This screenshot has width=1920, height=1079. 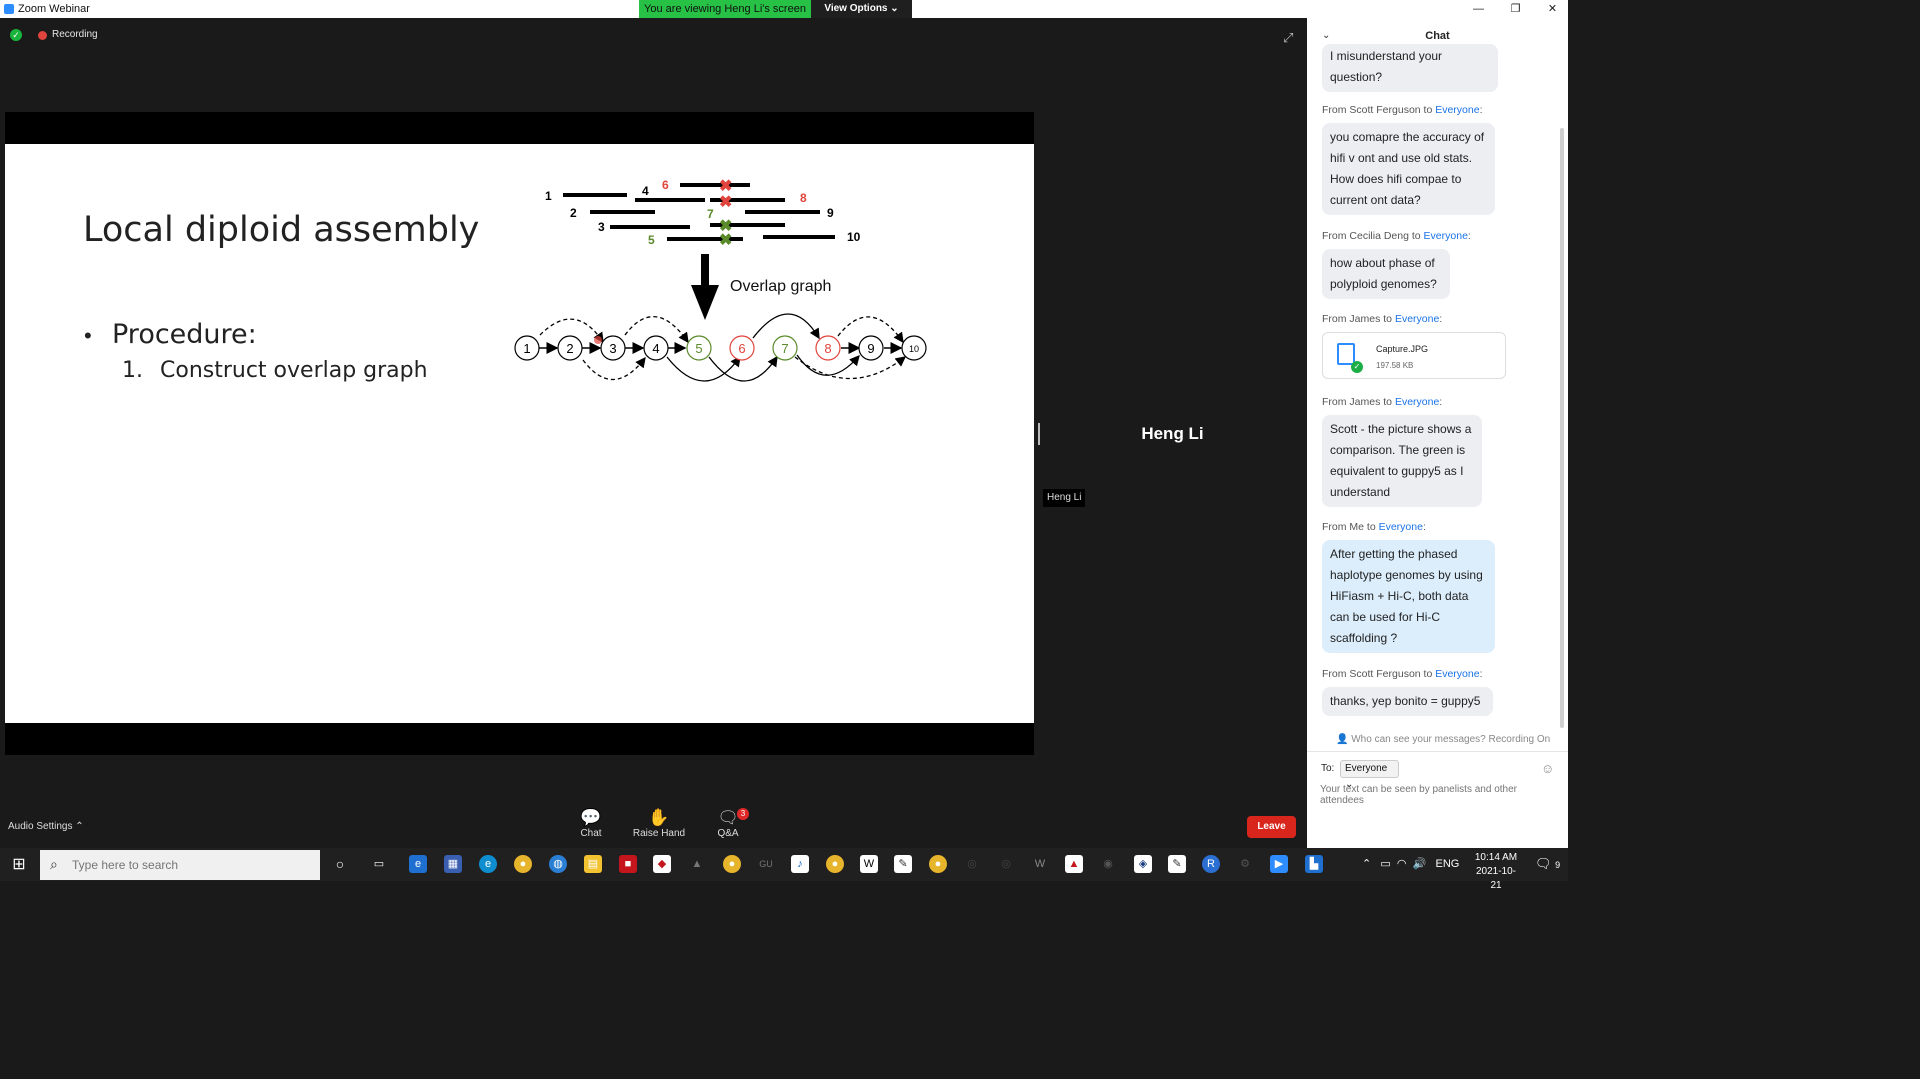 What do you see at coordinates (1496, 857) in the screenshot?
I see `clock-time: 10:14 AM` at bounding box center [1496, 857].